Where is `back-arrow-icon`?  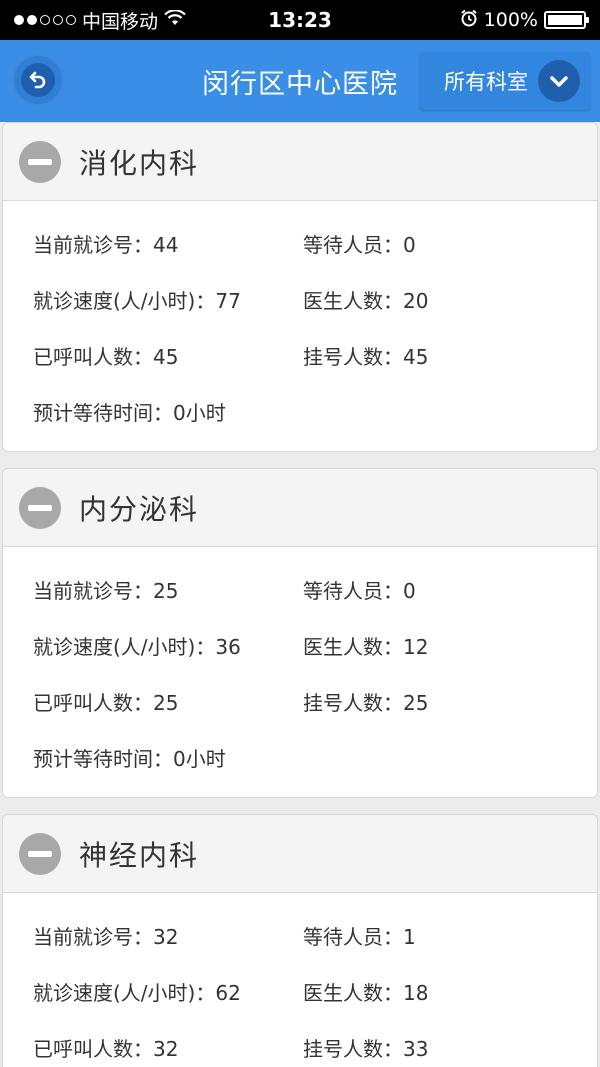 back-arrow-icon is located at coordinates (38, 80).